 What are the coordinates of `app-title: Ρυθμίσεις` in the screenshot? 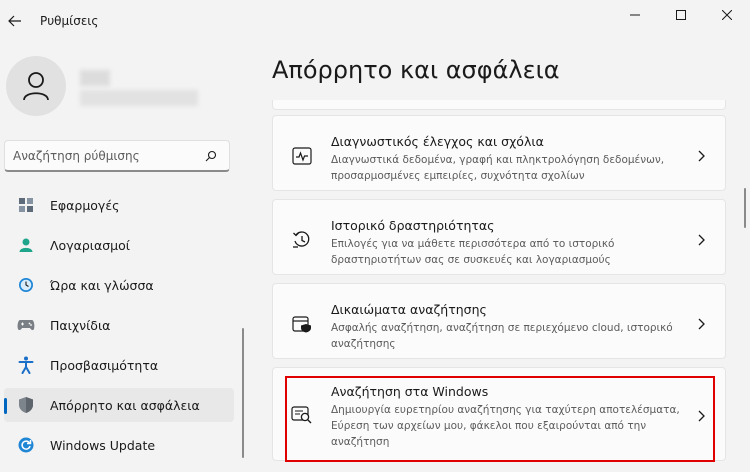 It's located at (69, 21).